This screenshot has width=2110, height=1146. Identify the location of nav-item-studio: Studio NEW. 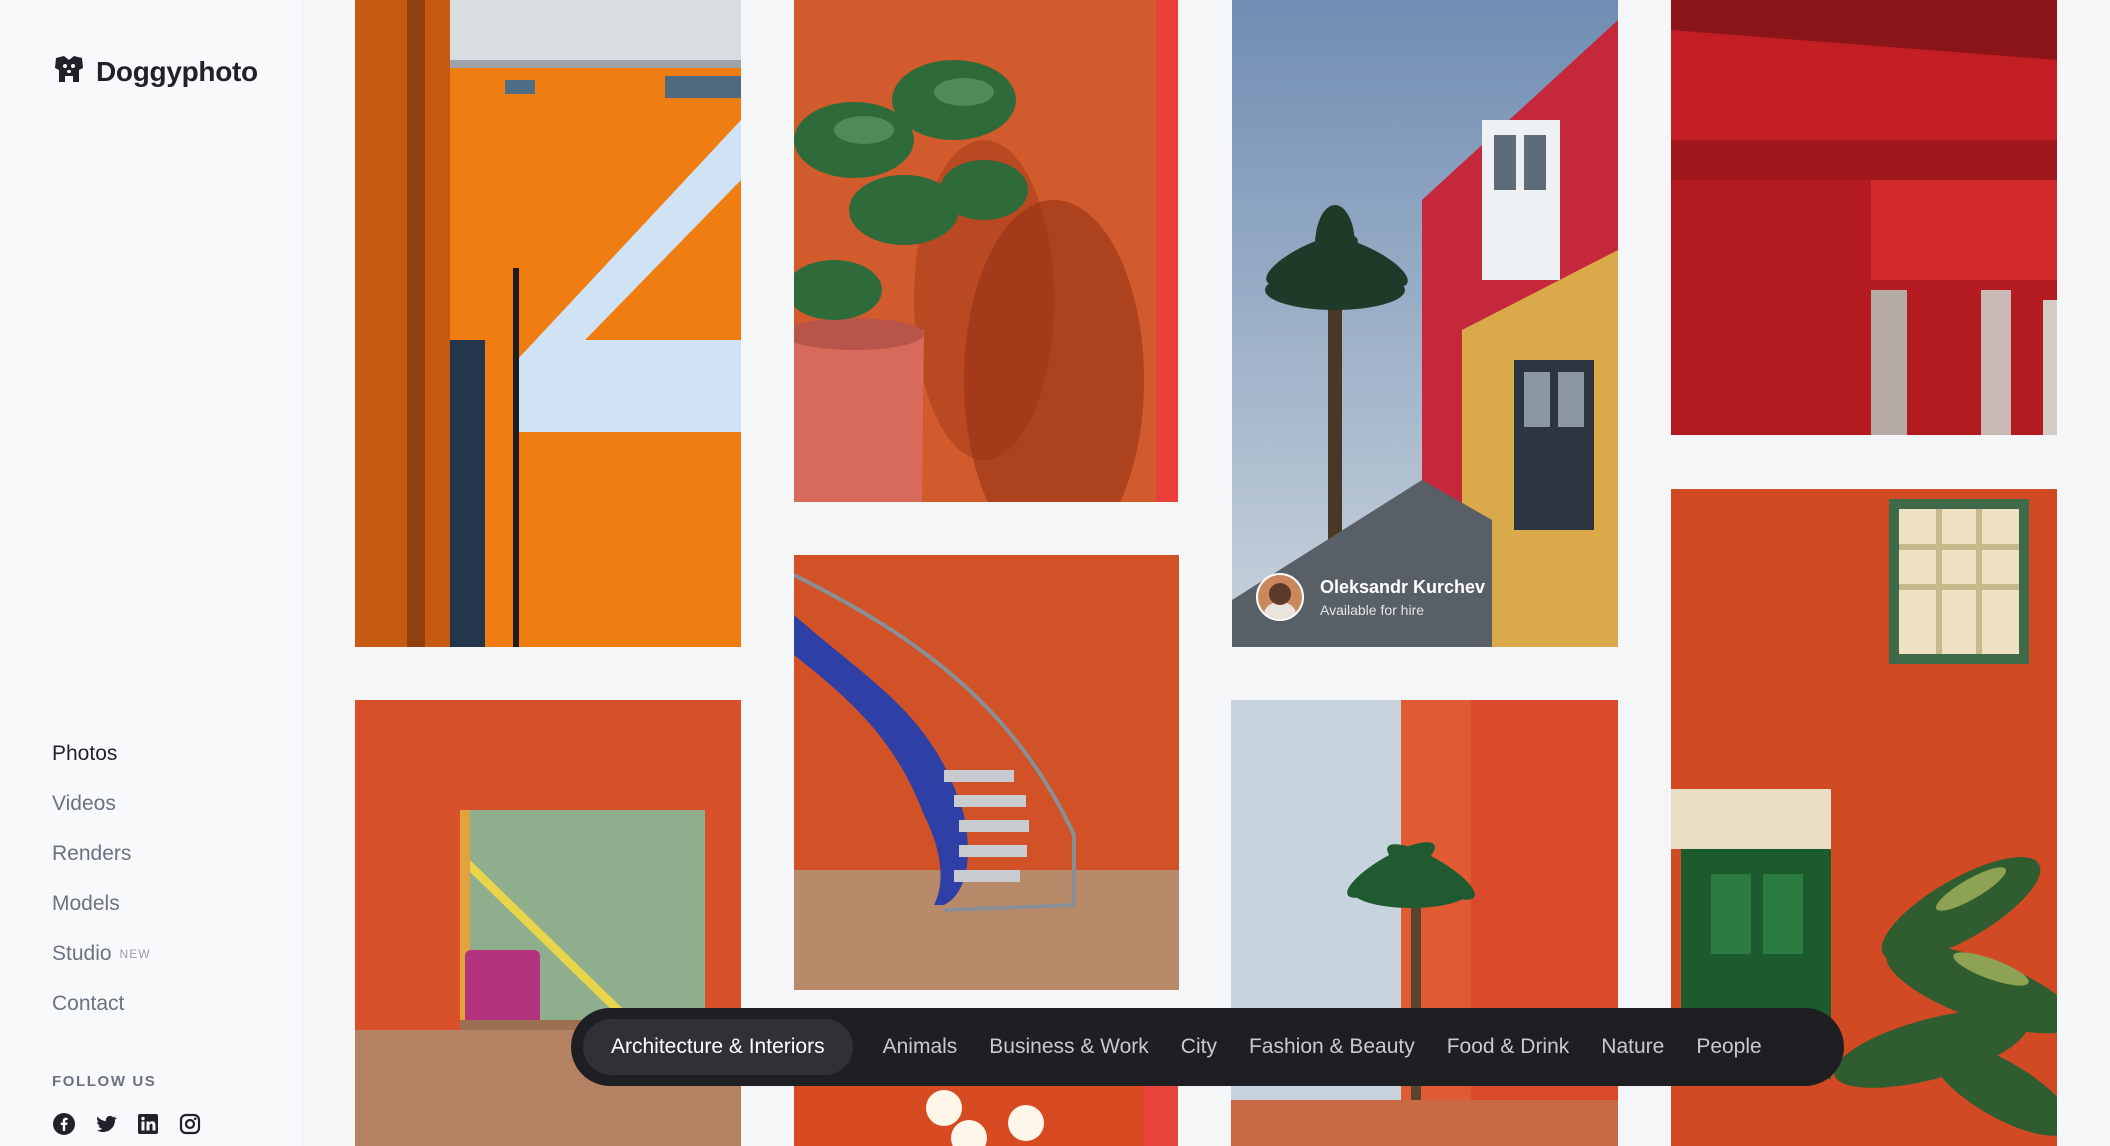
(101, 960).